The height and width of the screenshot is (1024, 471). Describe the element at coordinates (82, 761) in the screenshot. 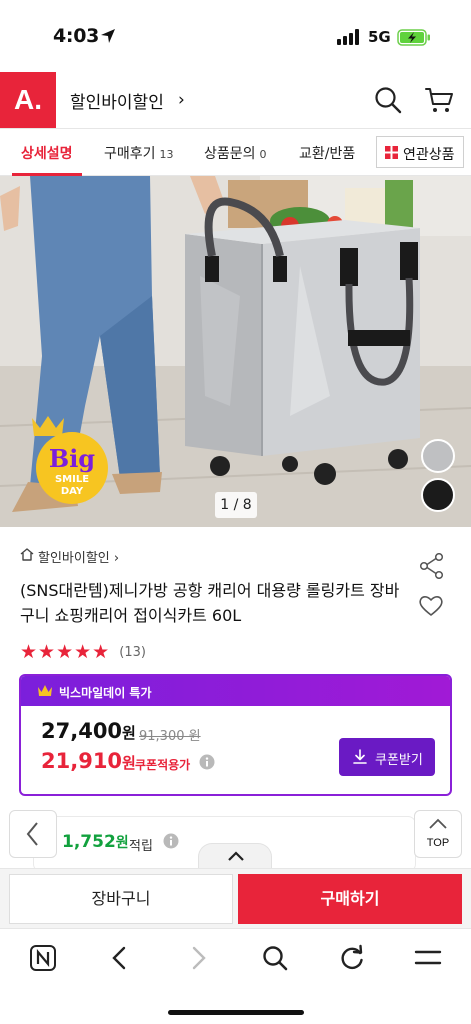

I see `coupon-price-value: 21,910` at that location.